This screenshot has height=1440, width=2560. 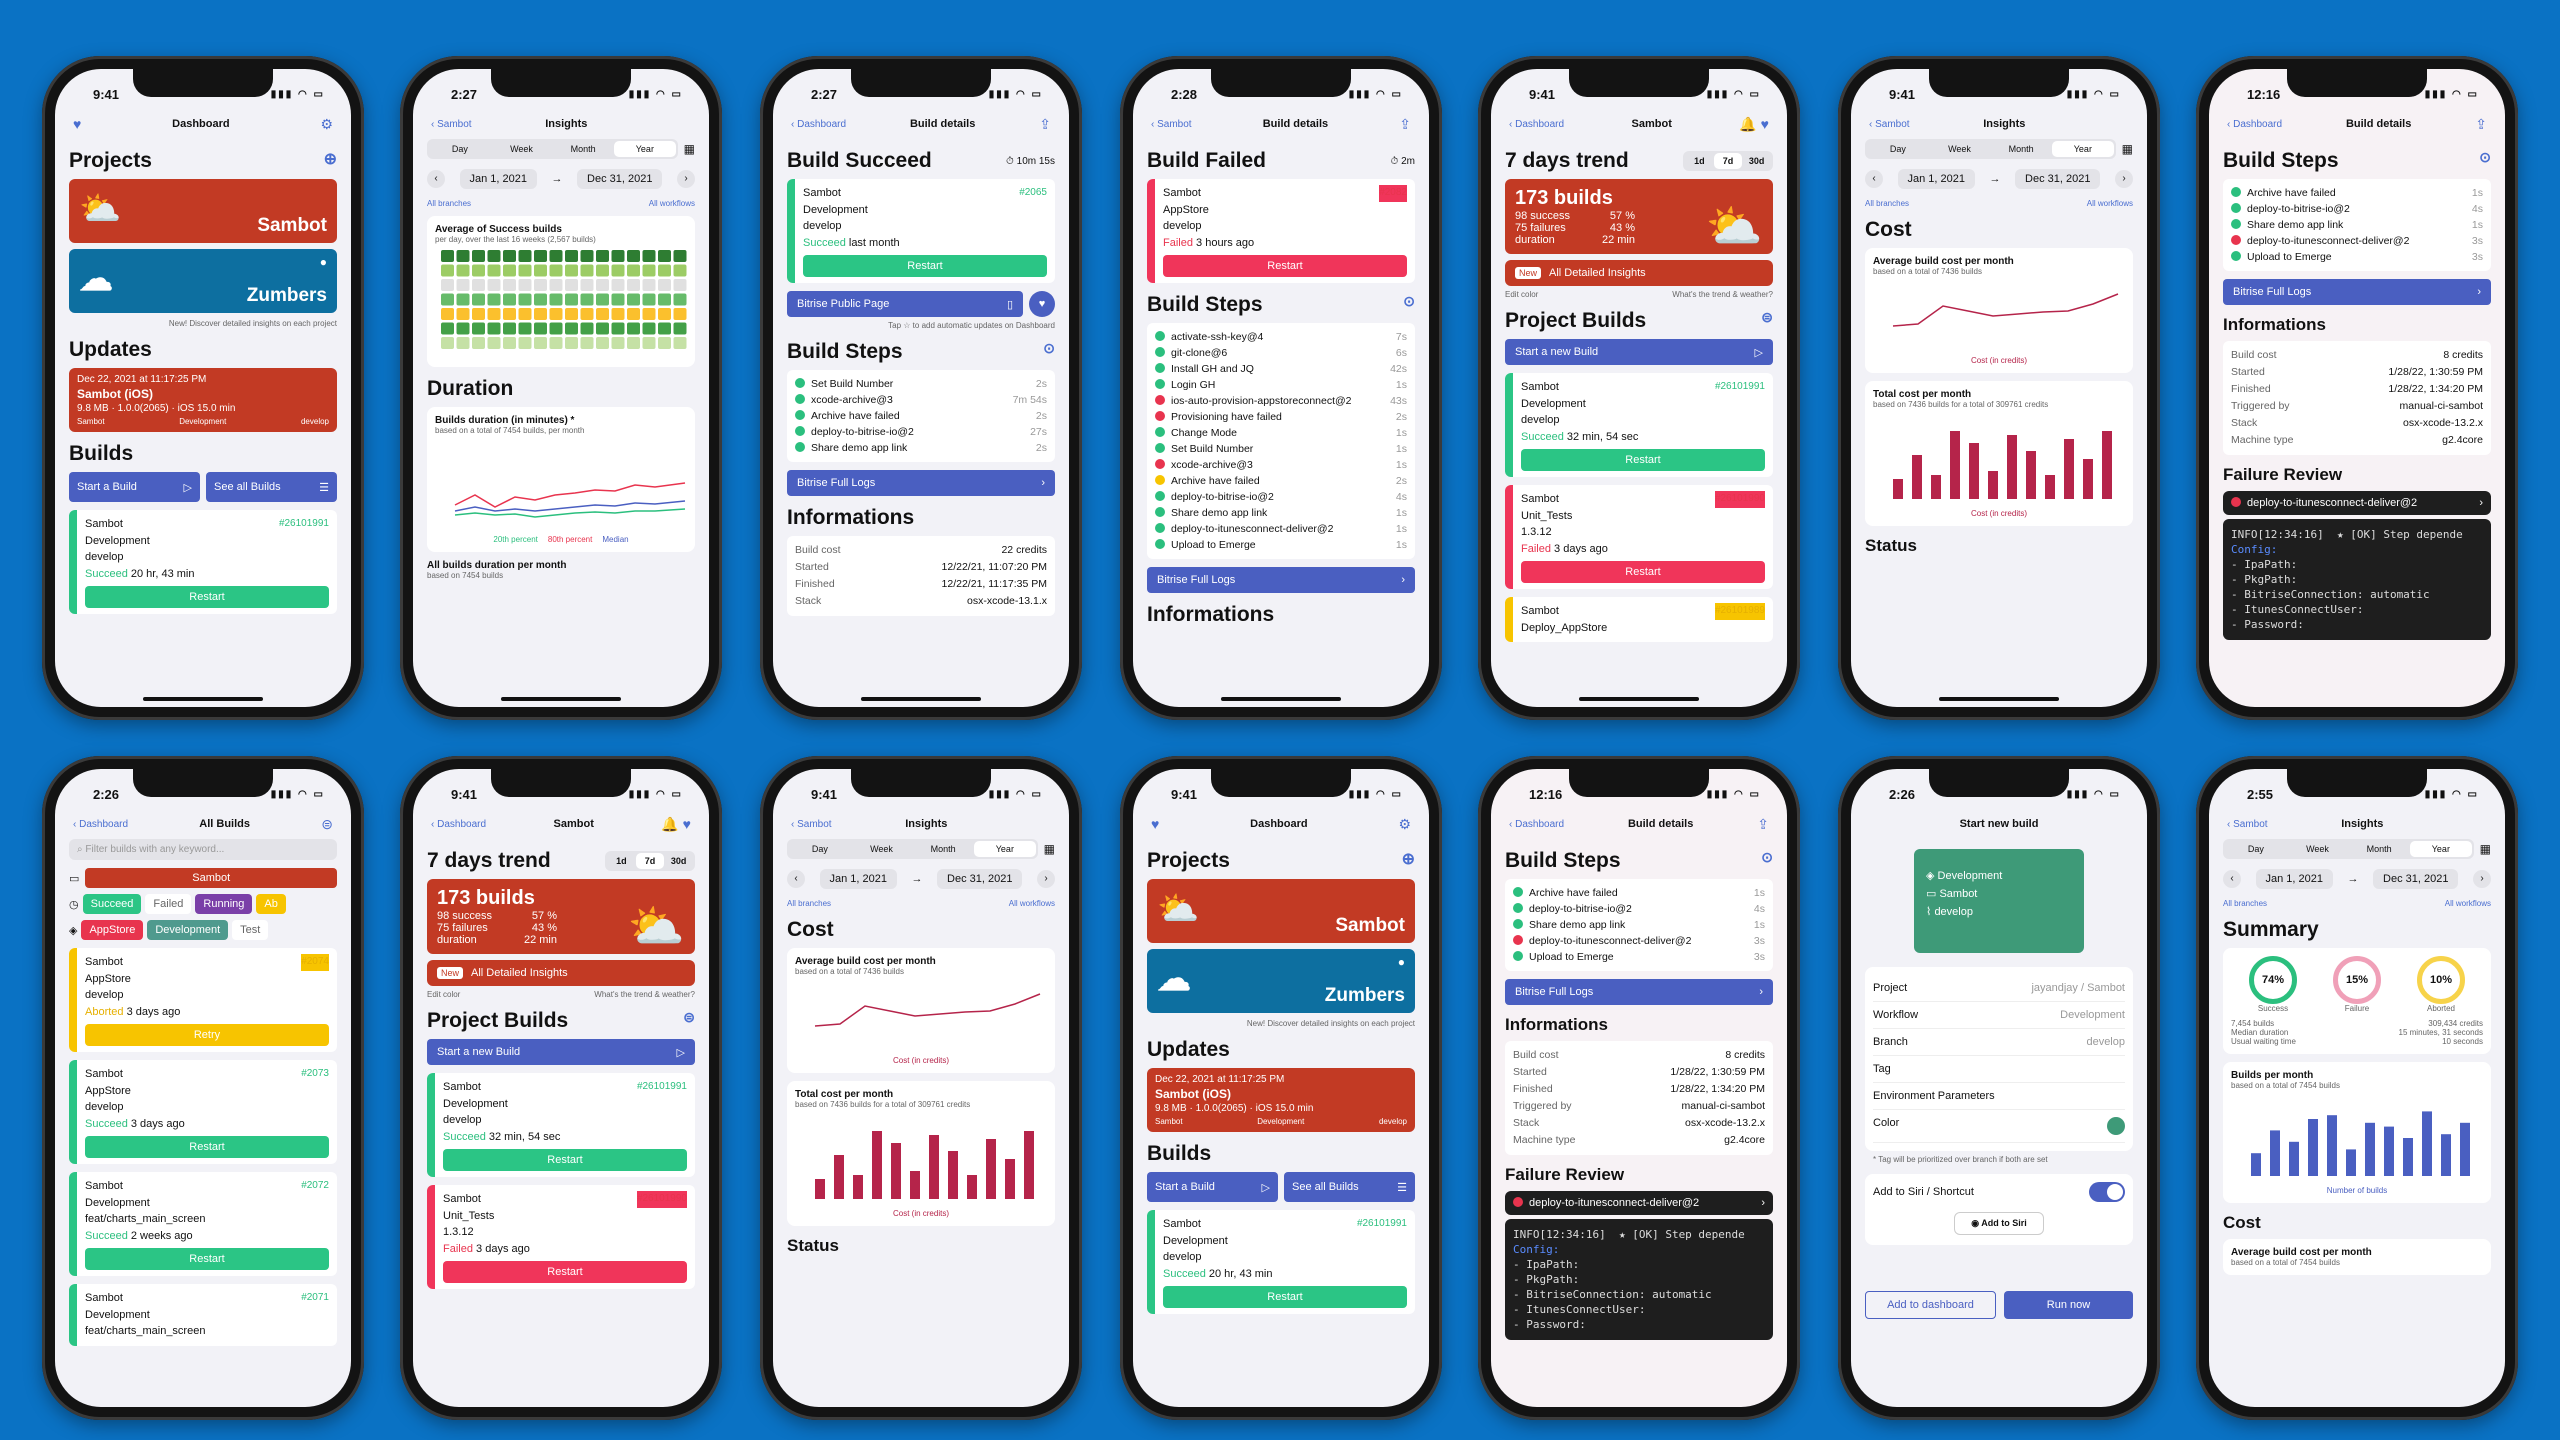 What do you see at coordinates (1999, 988) in the screenshot?
I see `form-field-project: Project jayandjay / Sambot` at bounding box center [1999, 988].